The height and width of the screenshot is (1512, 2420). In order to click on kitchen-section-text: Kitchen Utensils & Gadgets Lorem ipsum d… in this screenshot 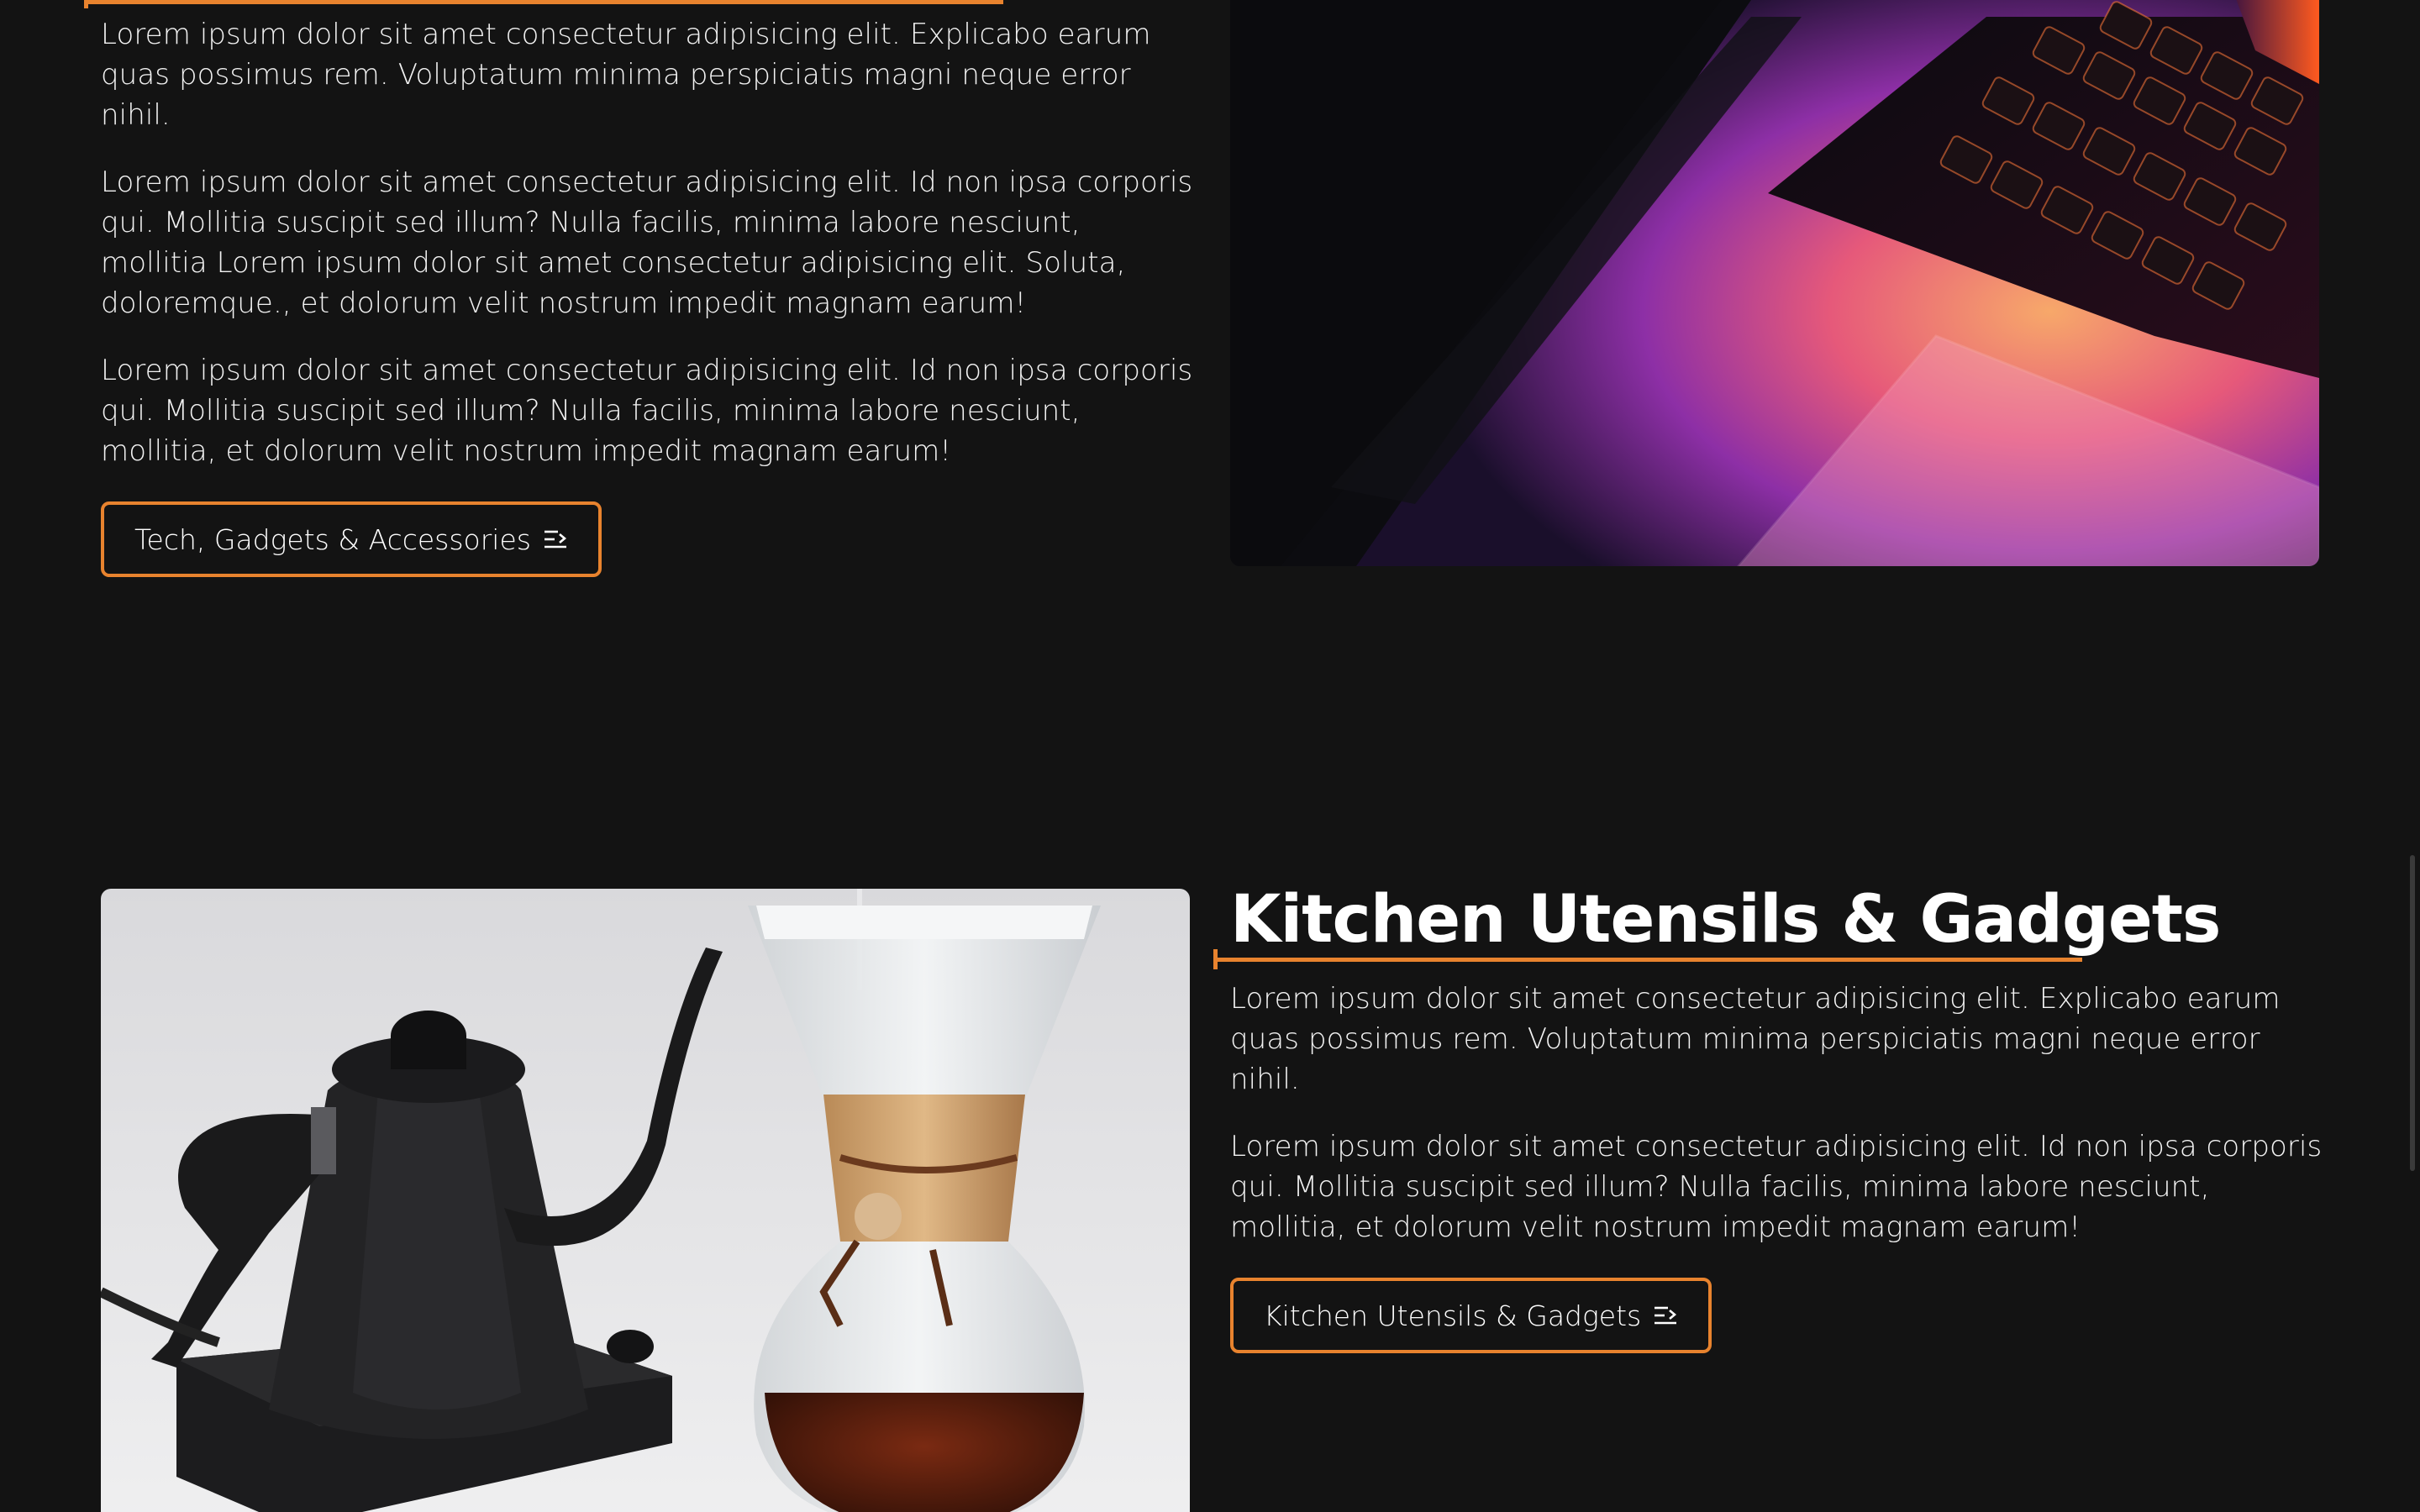, I will do `click(1768, 1117)`.